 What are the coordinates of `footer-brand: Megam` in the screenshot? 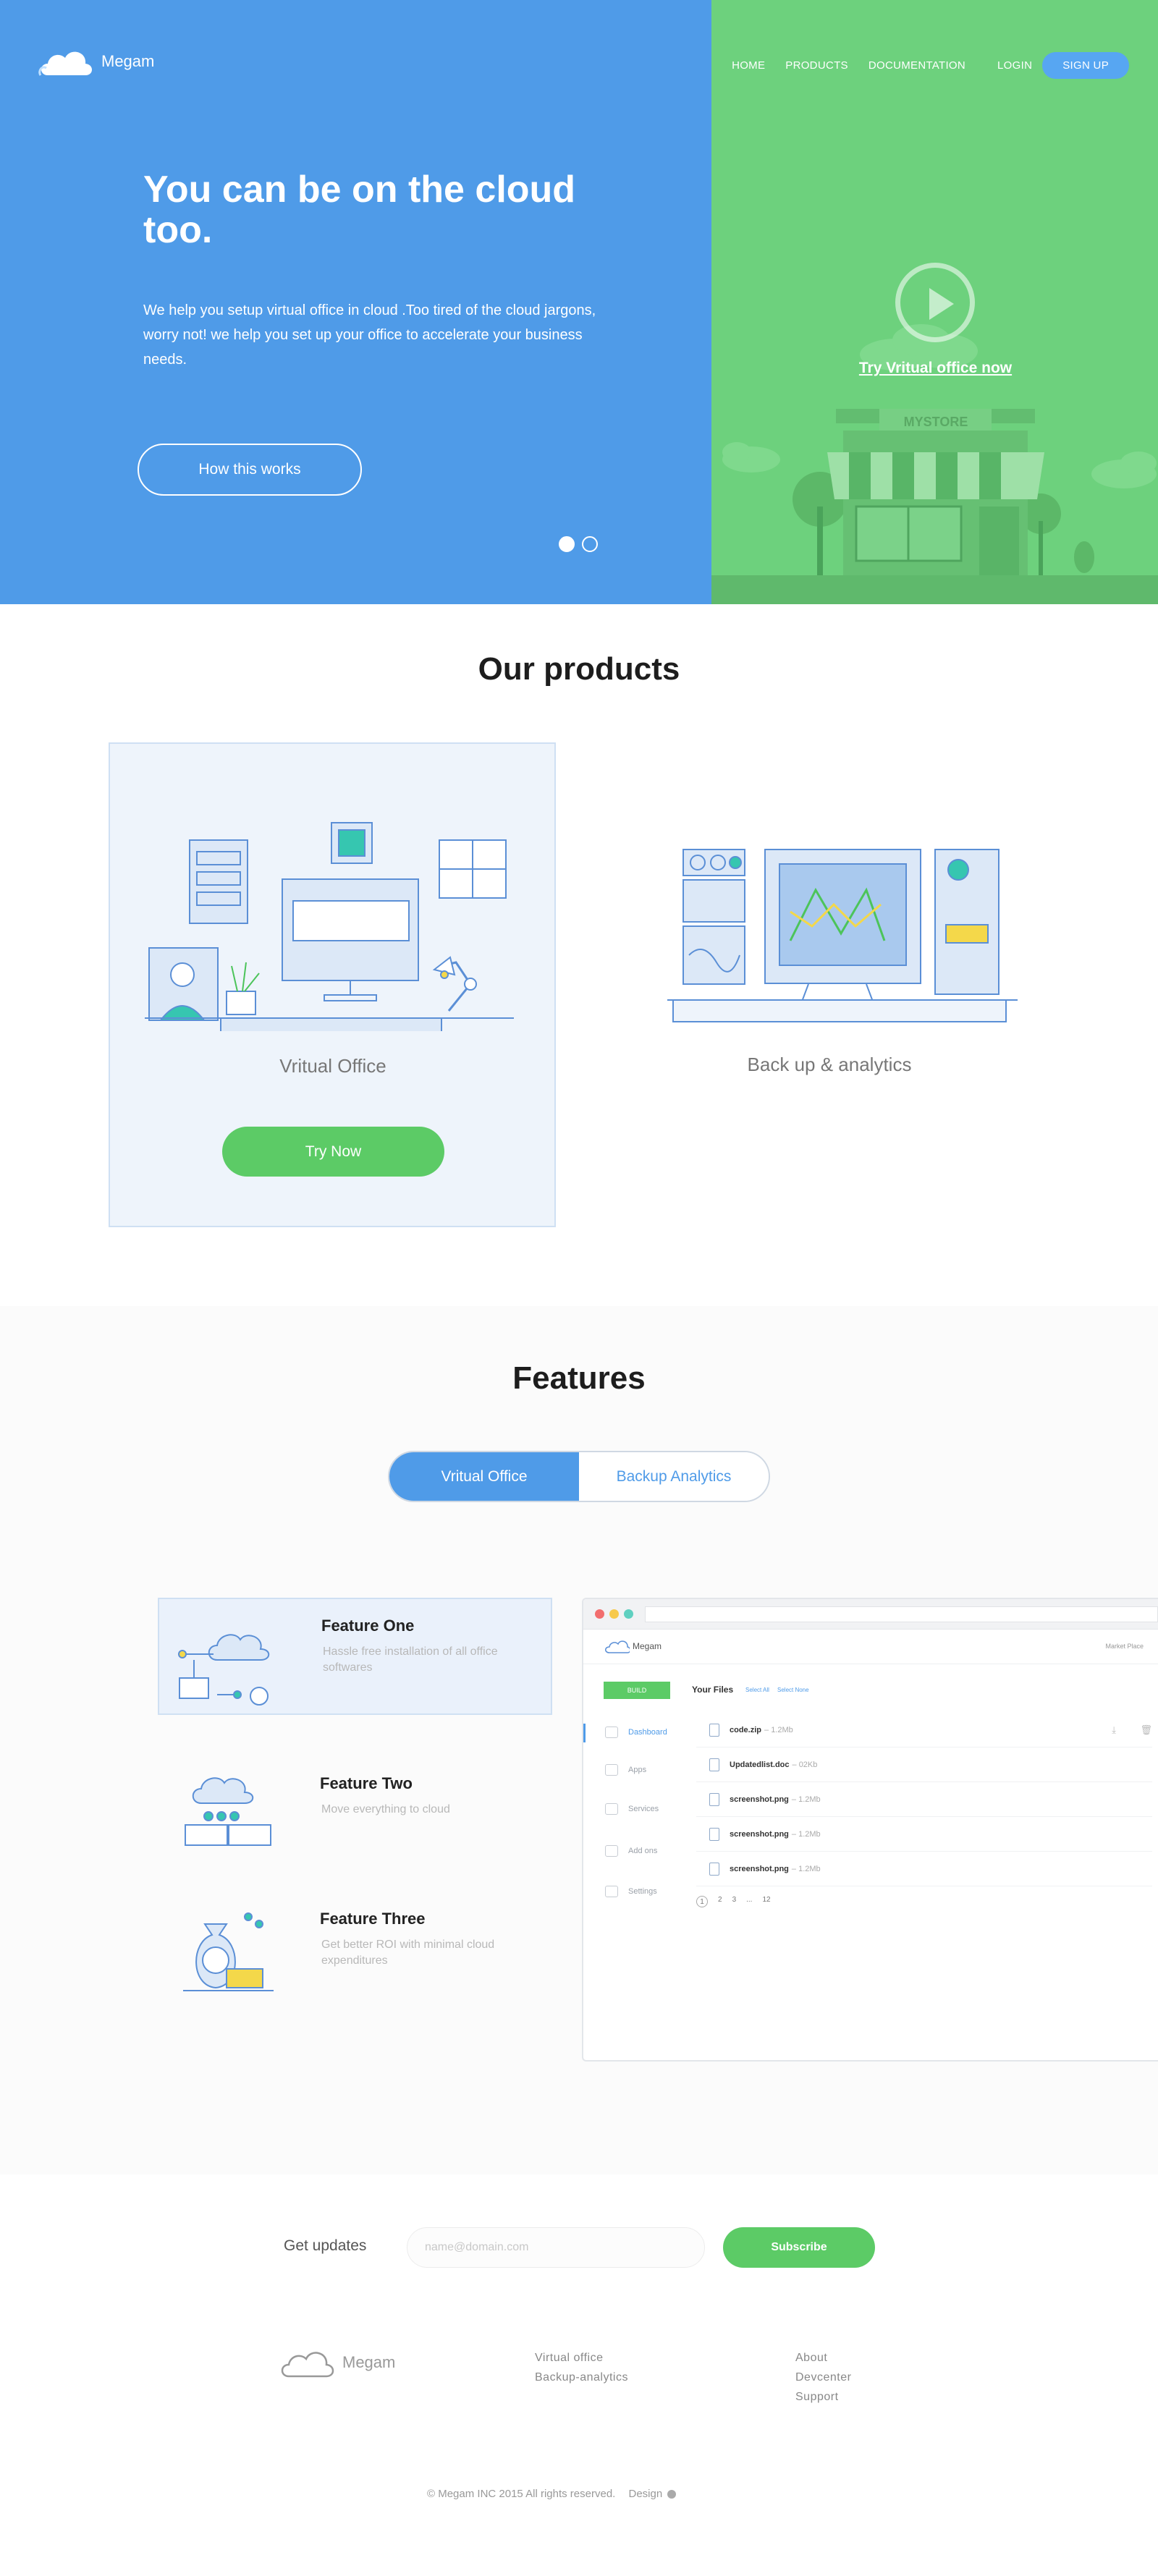 It's located at (369, 2362).